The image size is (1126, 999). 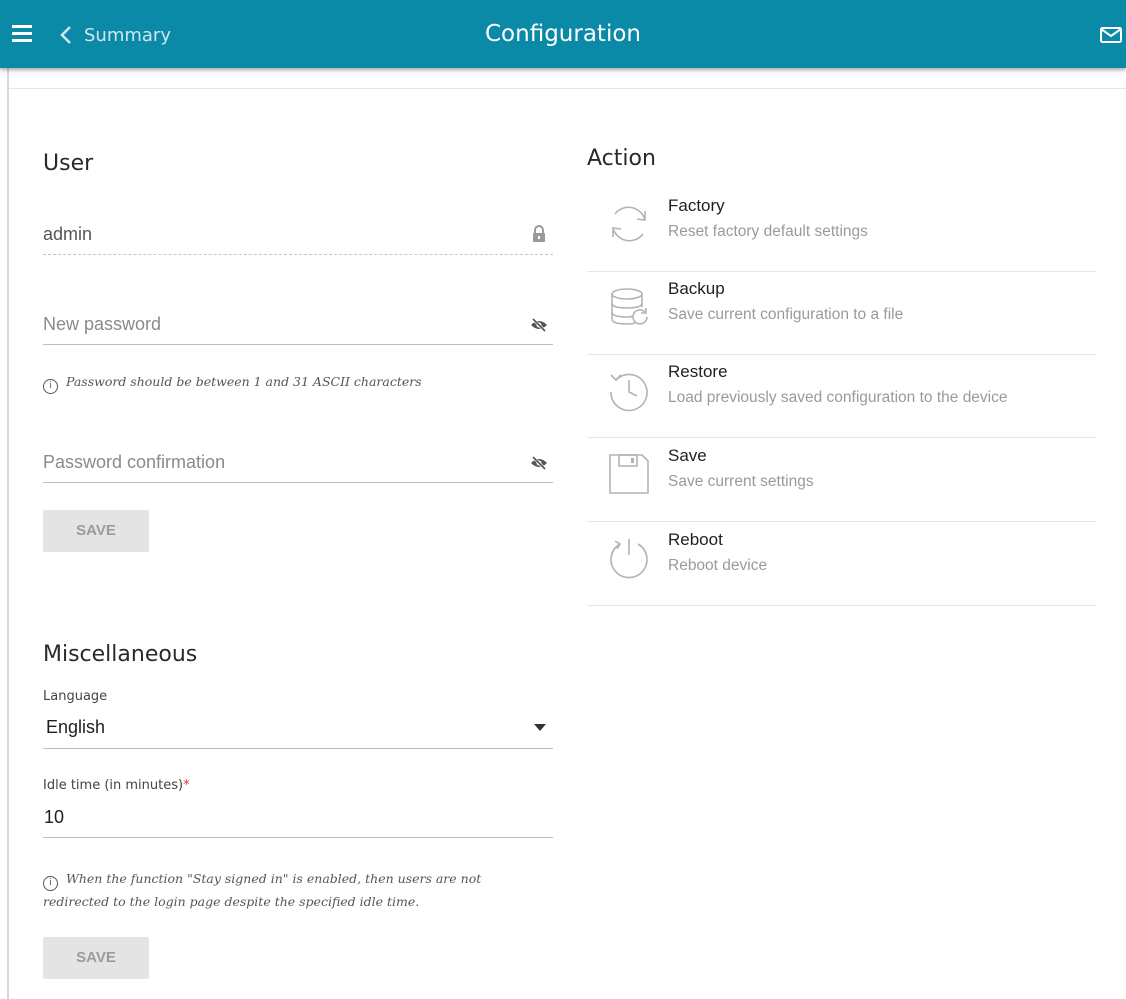 What do you see at coordinates (741, 481) in the screenshot?
I see `action-save-desc: Save current settings` at bounding box center [741, 481].